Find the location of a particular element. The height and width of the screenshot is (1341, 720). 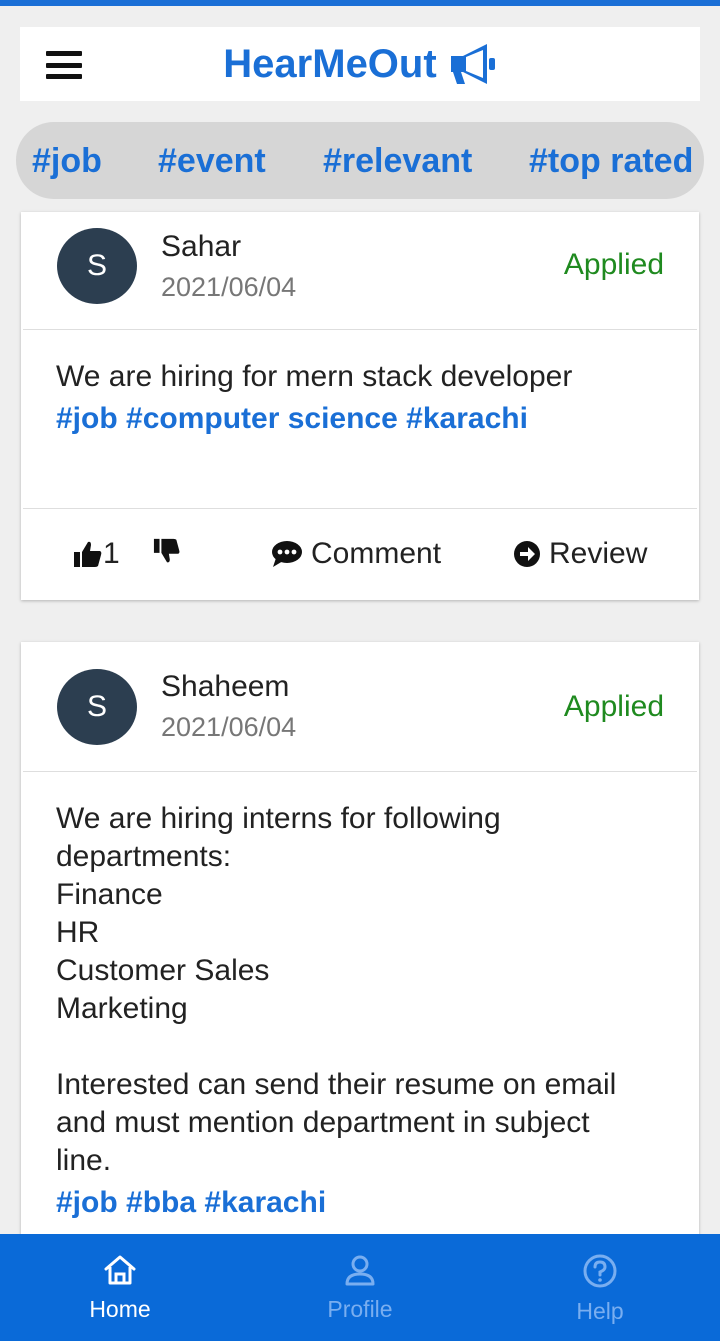

home-icon is located at coordinates (120, 1270).